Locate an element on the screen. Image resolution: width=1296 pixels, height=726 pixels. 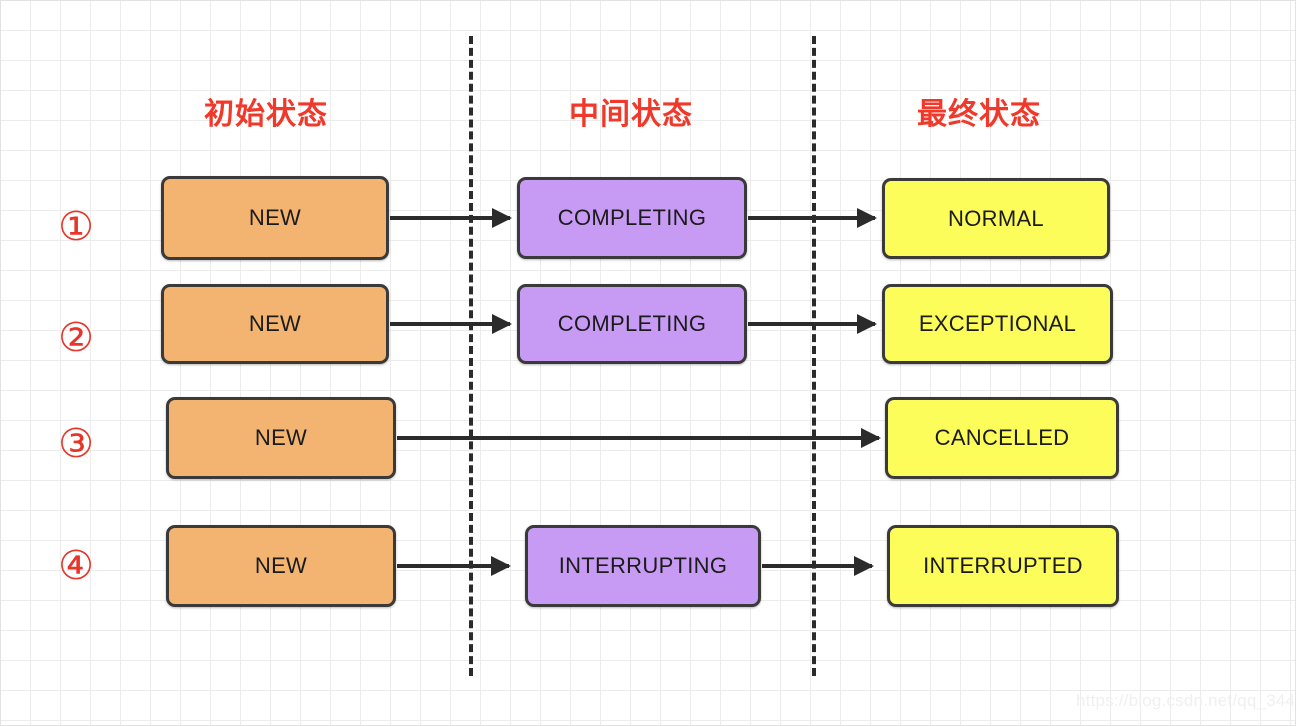
state-node-normal: NORMAL is located at coordinates (996, 218).